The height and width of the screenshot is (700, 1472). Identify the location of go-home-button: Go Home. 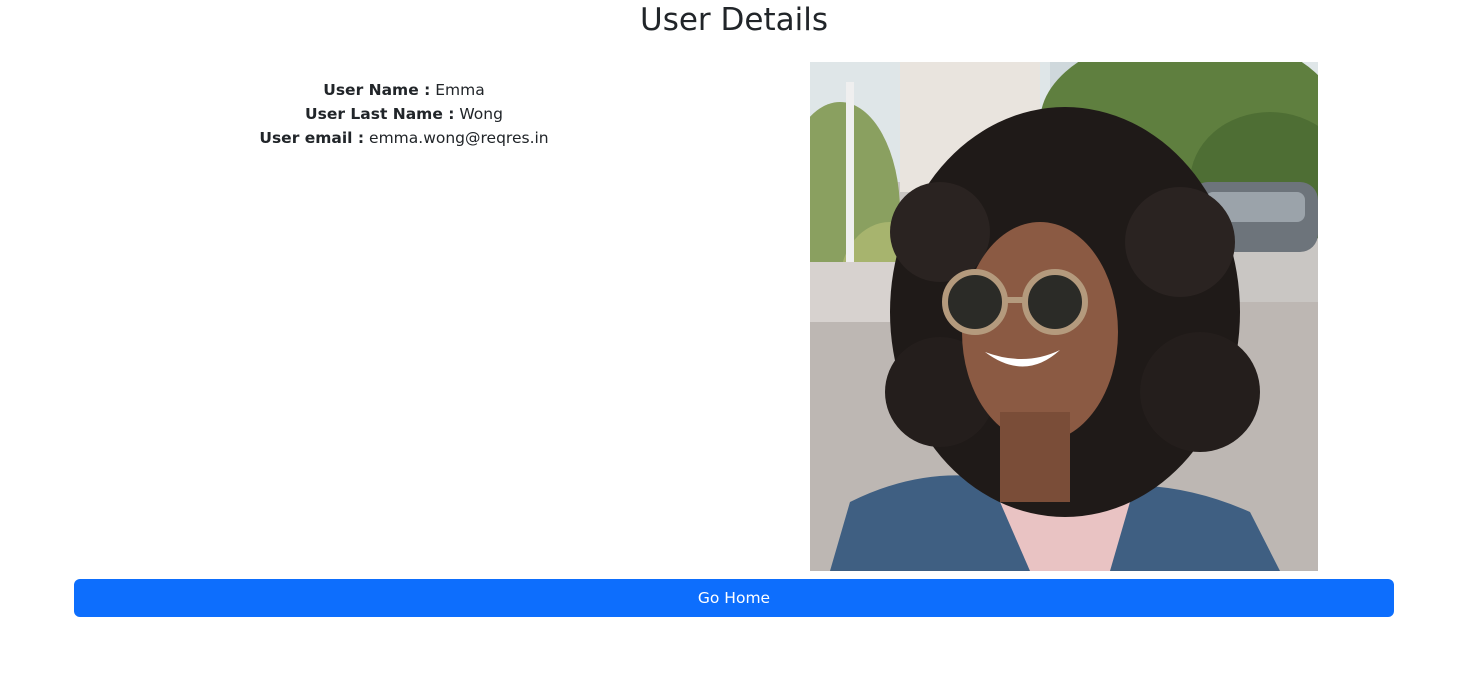
(734, 598).